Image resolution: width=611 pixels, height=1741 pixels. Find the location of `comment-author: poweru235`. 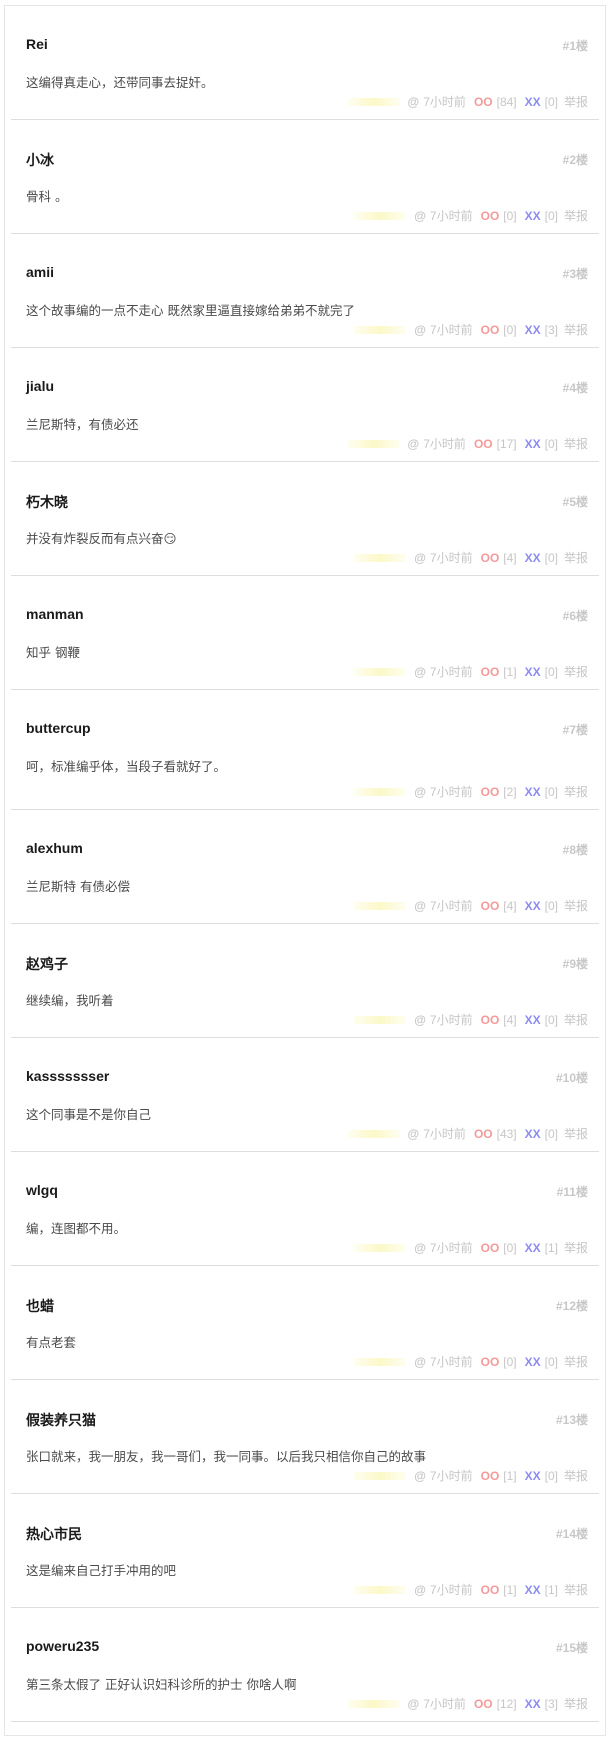

comment-author: poweru235 is located at coordinates (62, 1646).